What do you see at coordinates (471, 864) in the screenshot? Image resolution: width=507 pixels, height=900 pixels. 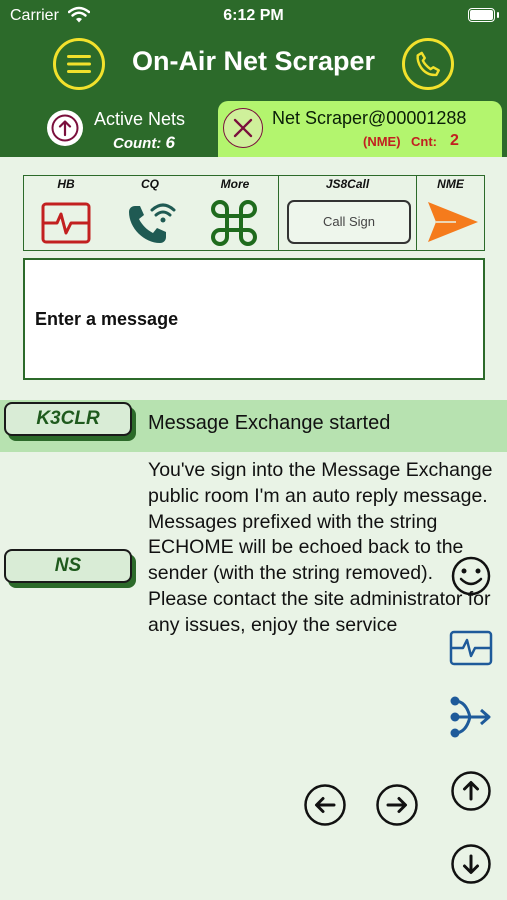 I see `scroll-down-icon` at bounding box center [471, 864].